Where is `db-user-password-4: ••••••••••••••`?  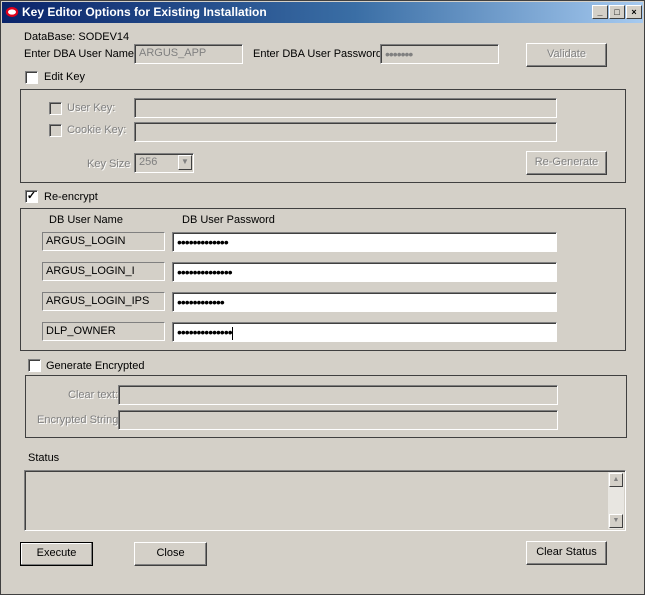
db-user-password-4: •••••••••••••• is located at coordinates (364, 332).